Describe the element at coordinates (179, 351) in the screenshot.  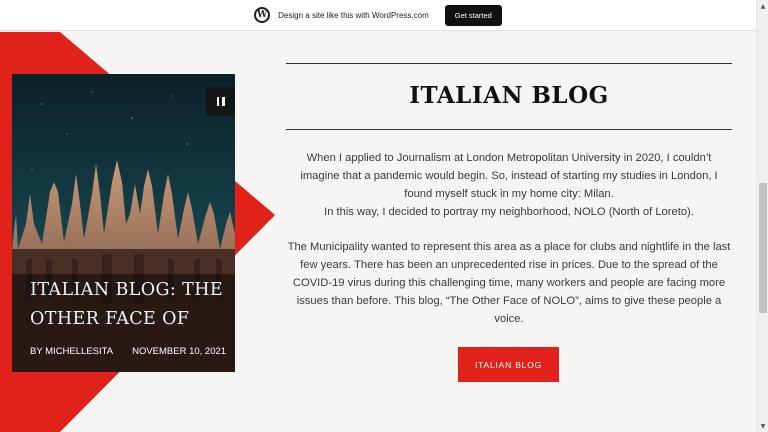
I see `card-date: NOVEMBER 10, 2021` at that location.